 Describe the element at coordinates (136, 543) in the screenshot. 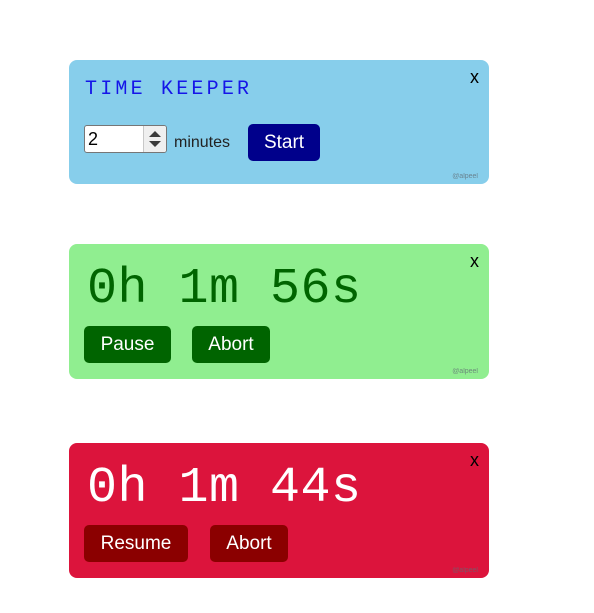

I see `resume-button: Resume` at that location.